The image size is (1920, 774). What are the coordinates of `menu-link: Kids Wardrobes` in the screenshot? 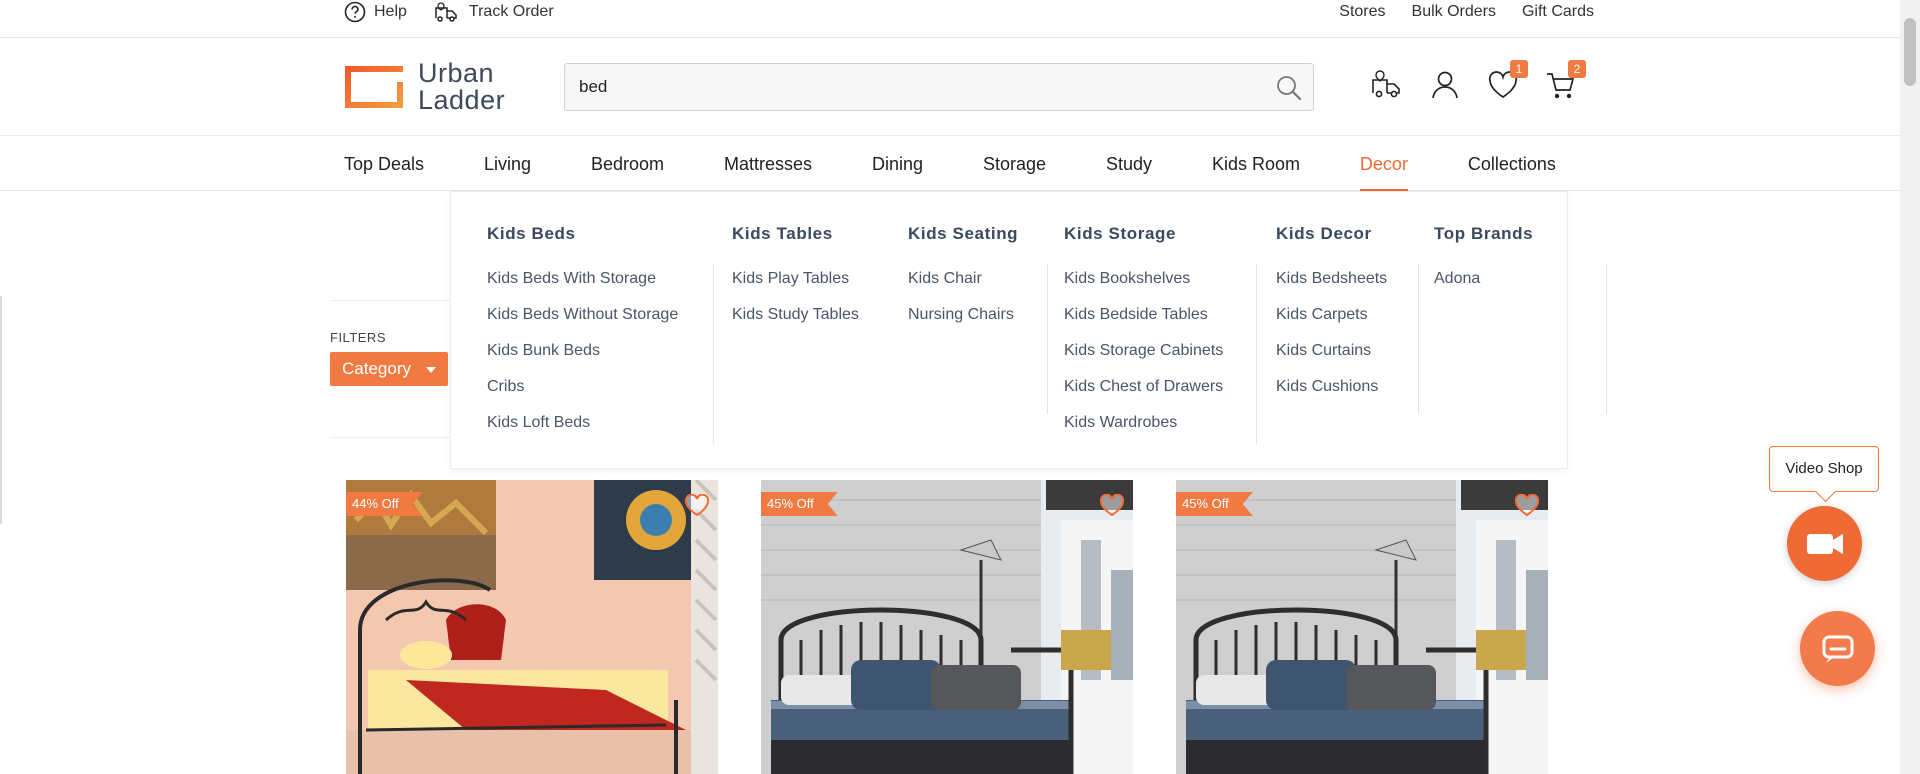 It's located at (1143, 432).